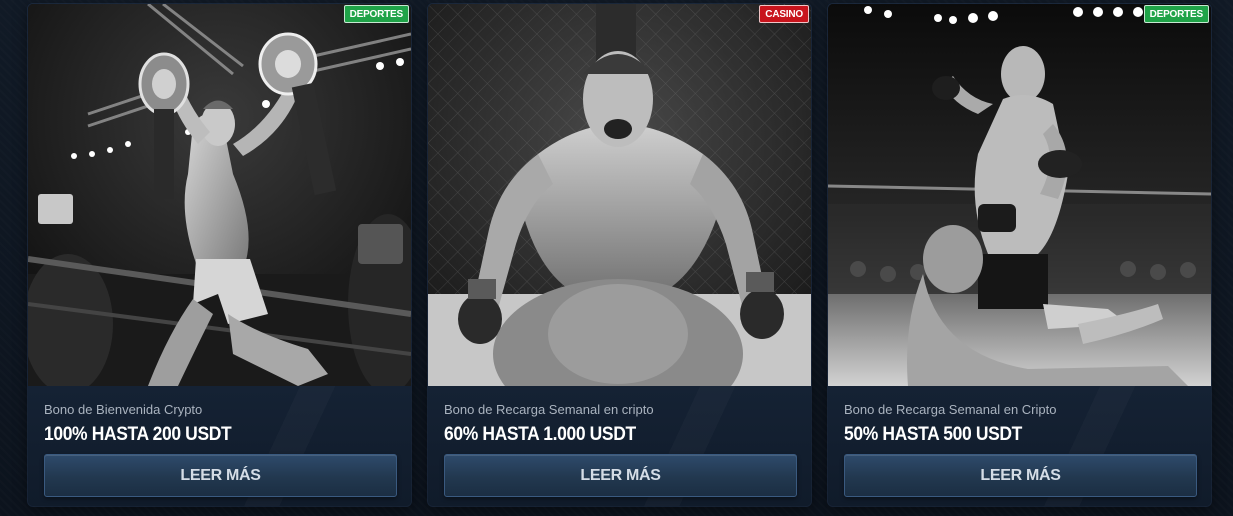  Describe the element at coordinates (138, 434) in the screenshot. I see `promo-headline: 100% HASTA 200 USDT` at that location.